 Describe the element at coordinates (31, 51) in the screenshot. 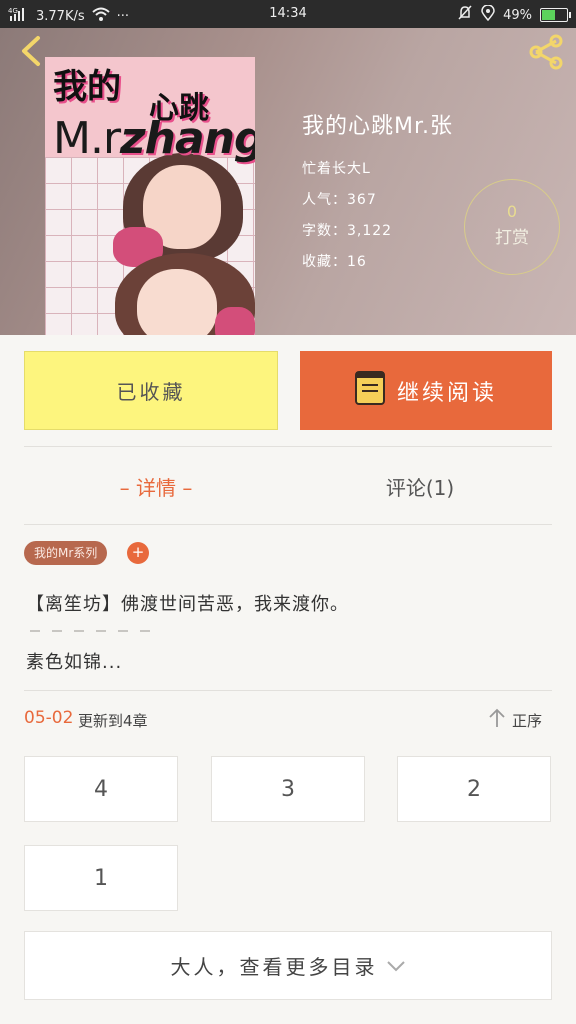

I see `back-arrow-icon` at that location.